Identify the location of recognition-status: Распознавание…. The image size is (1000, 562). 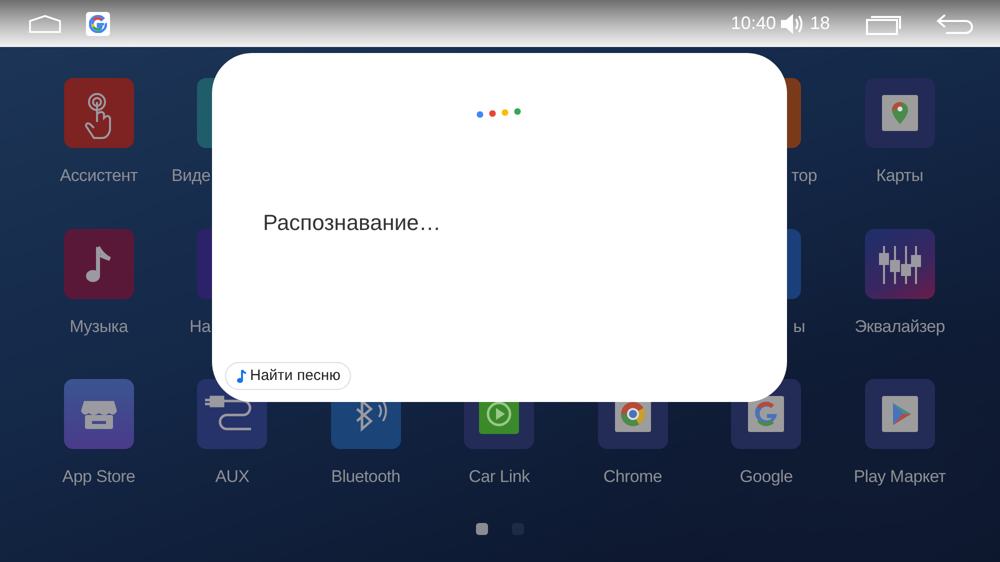
(352, 223).